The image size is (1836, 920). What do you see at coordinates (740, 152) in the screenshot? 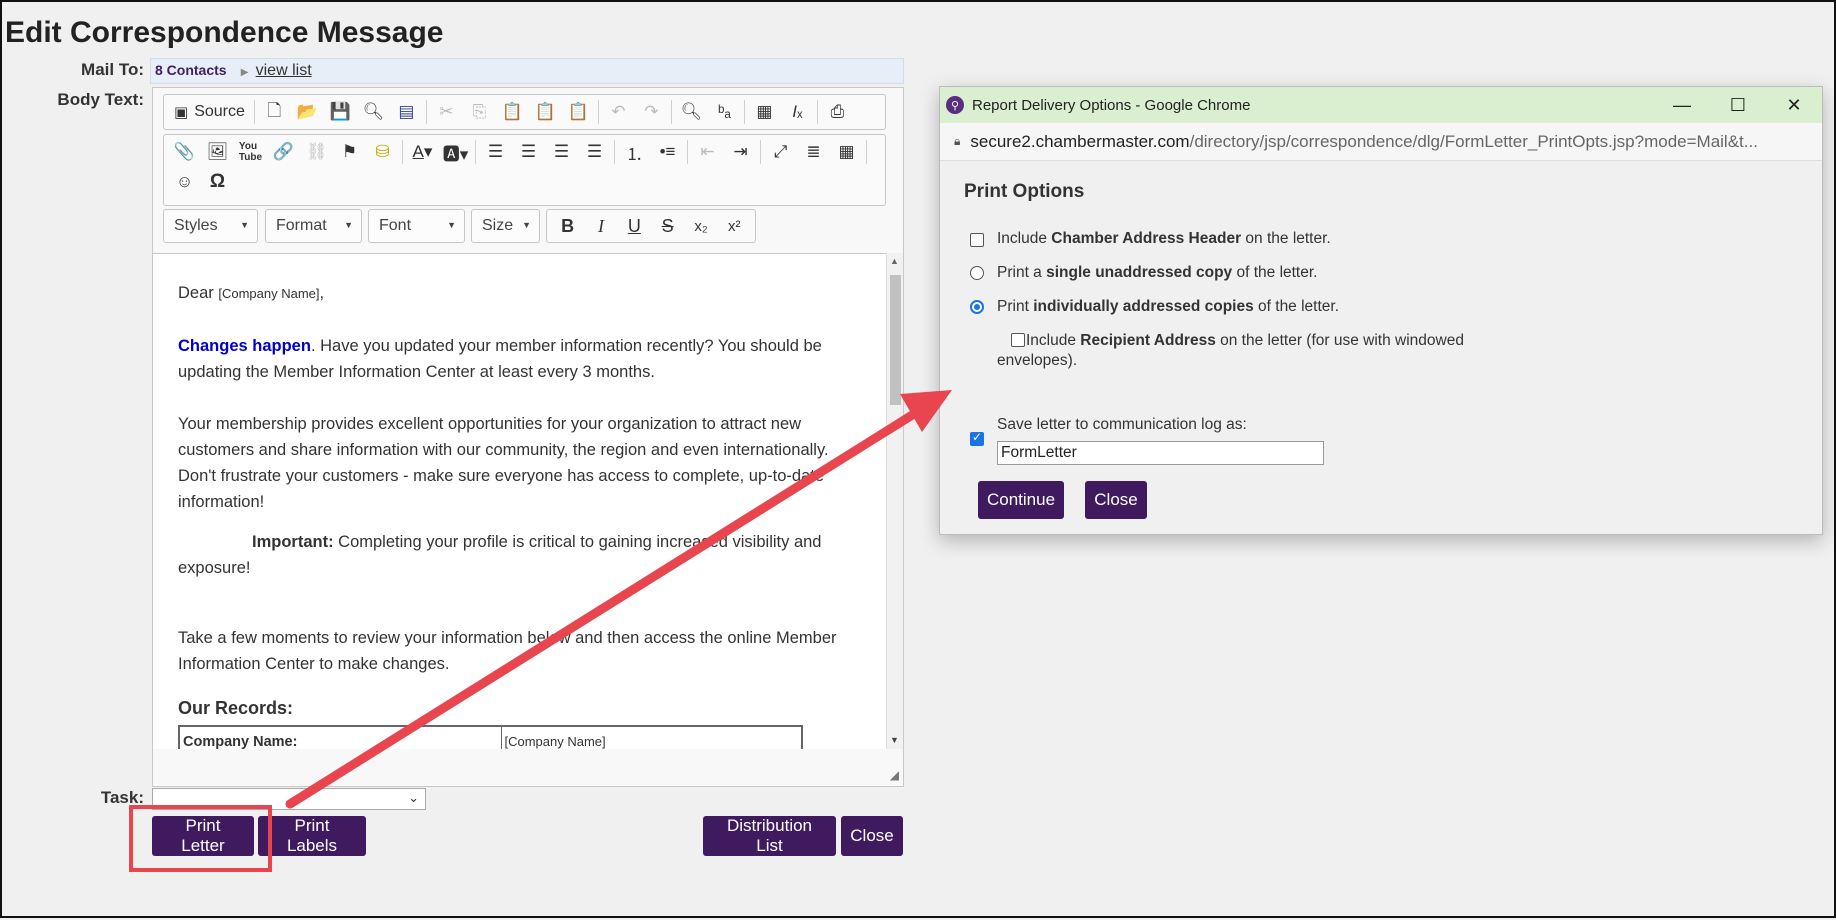
I see `indent-icon: ⇥` at bounding box center [740, 152].